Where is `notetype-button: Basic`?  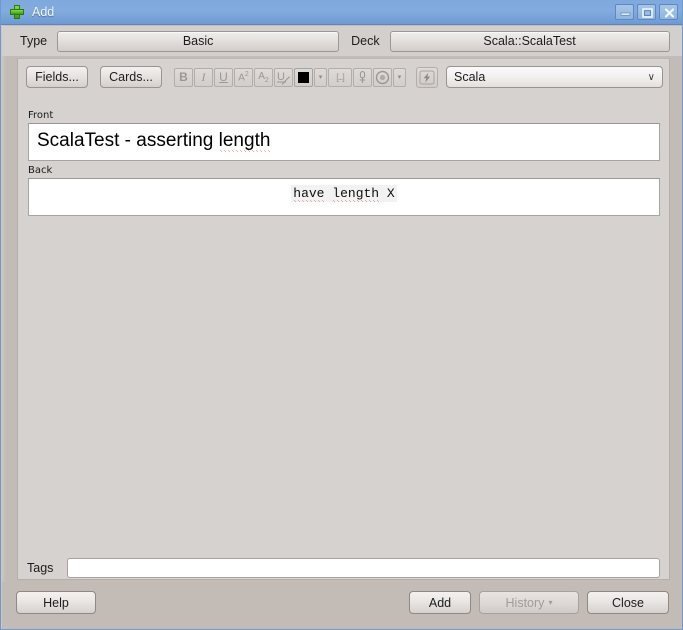 notetype-button: Basic is located at coordinates (198, 41).